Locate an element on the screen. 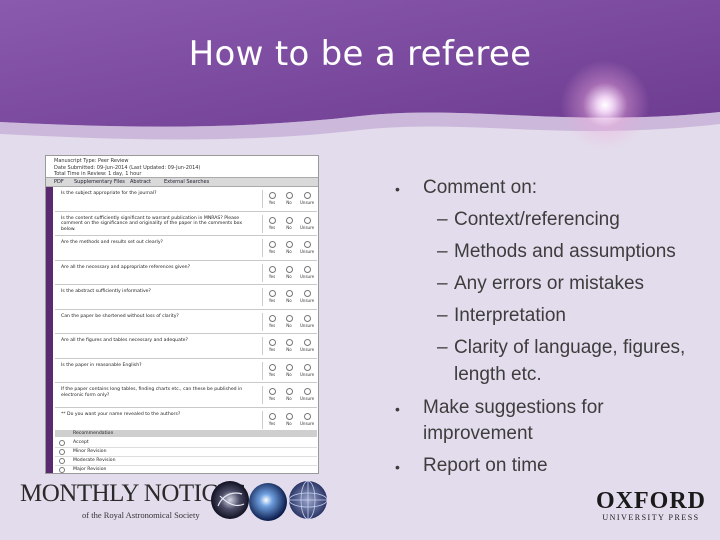 The height and width of the screenshot is (540, 720). form-side-stripe is located at coordinates (49, 330).